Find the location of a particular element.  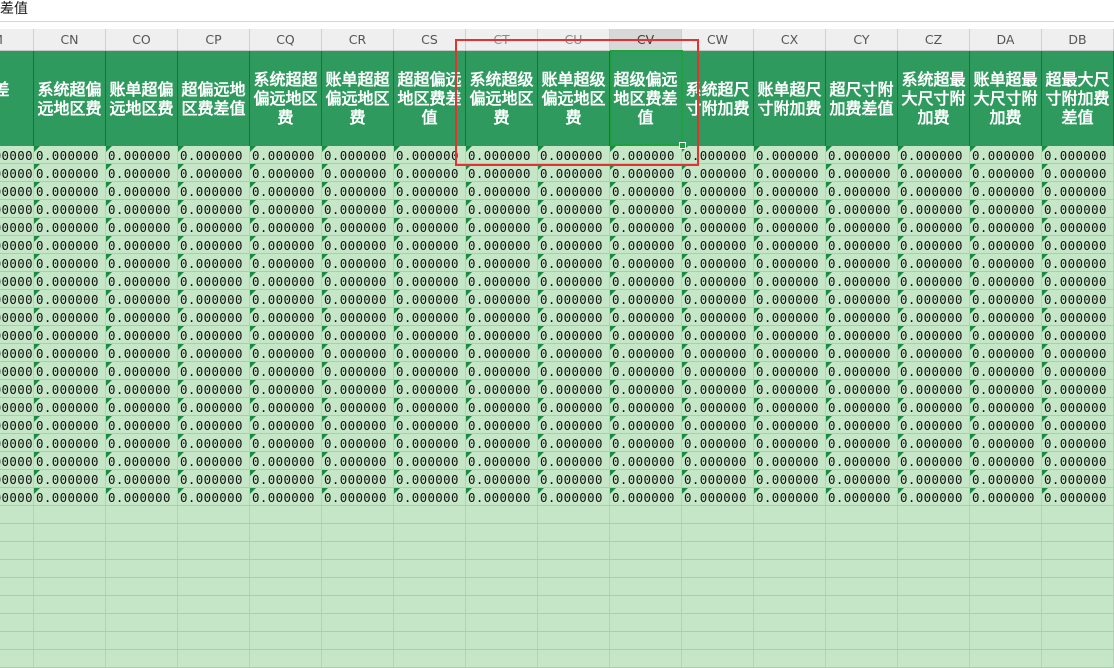

header-cell-cq: 系统超超偏远地区费 is located at coordinates (286, 98).